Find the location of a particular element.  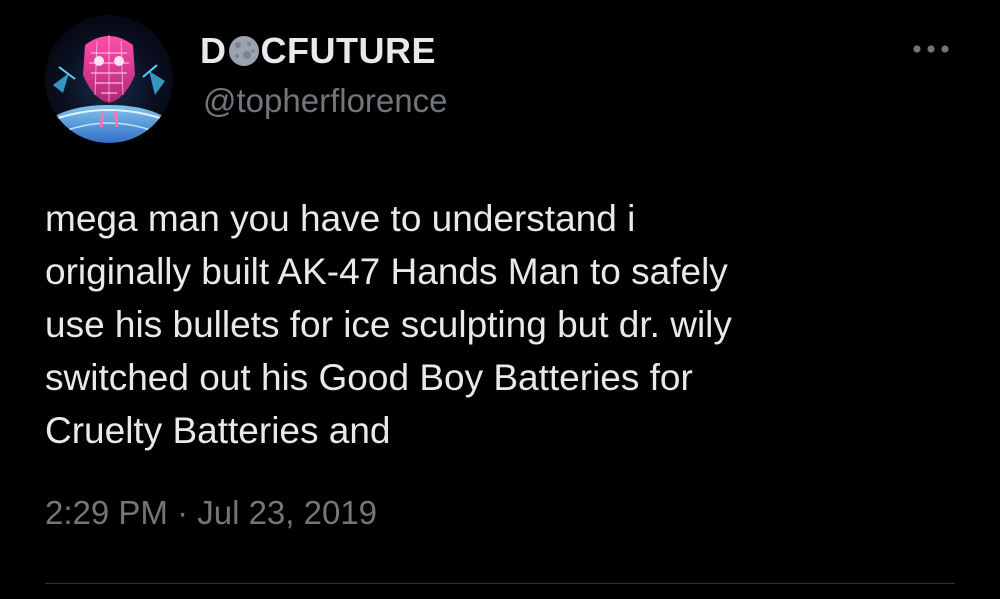

moon-icon is located at coordinates (244, 51).